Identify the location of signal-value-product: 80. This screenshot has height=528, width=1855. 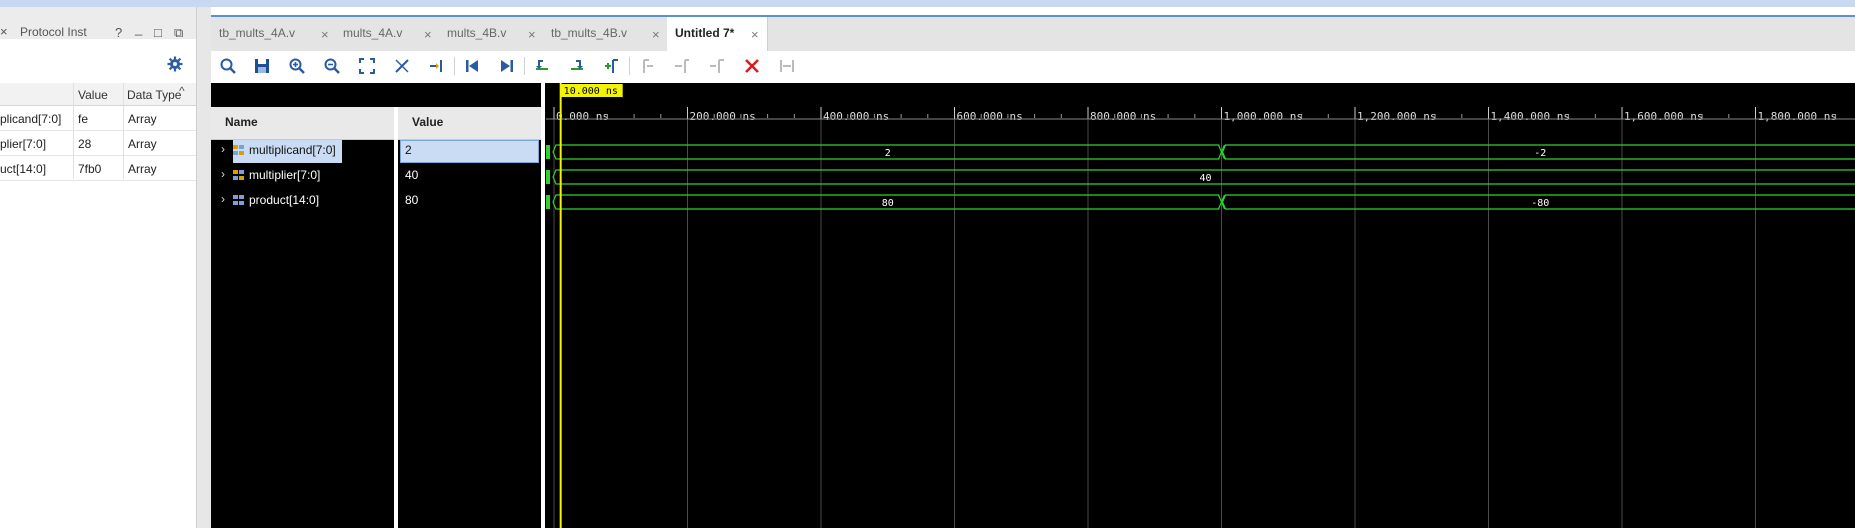
(412, 200).